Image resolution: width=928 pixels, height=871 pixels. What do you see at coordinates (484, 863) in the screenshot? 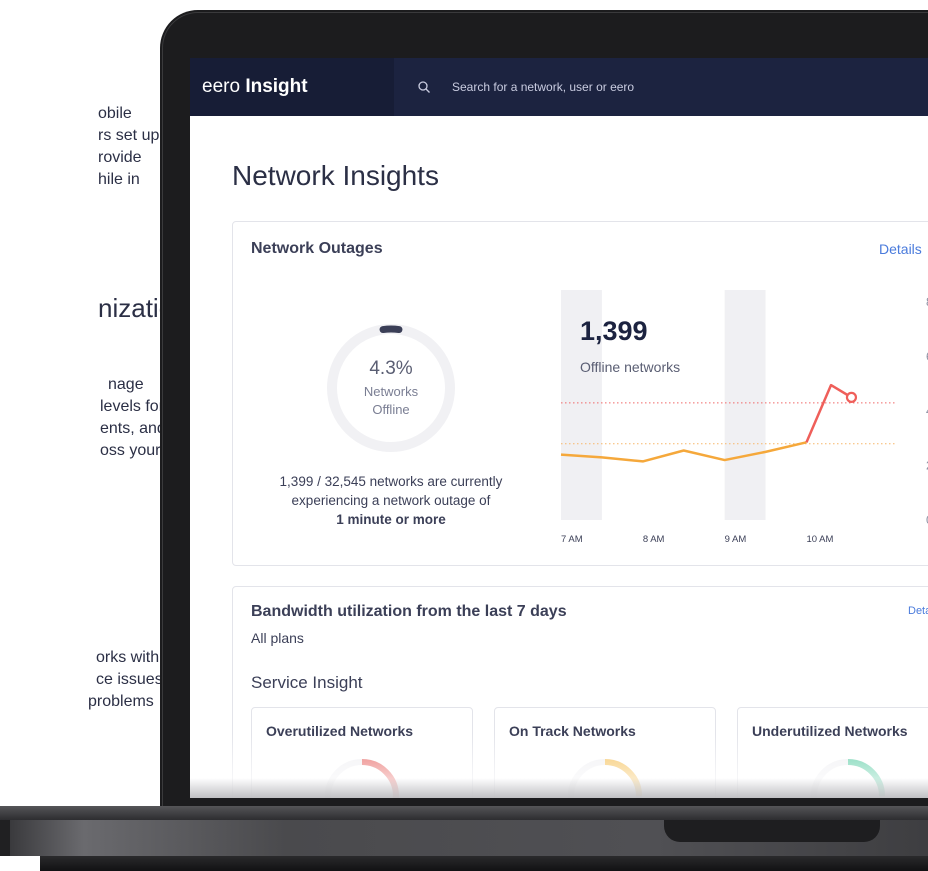
I see `laptop-base-bottom` at bounding box center [484, 863].